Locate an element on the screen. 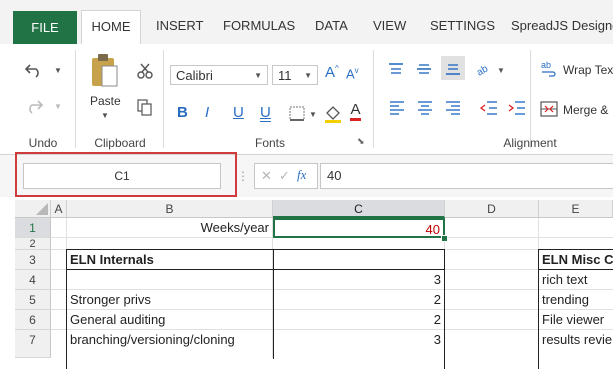 The height and width of the screenshot is (369, 613). italic-button: I is located at coordinates (207, 112).